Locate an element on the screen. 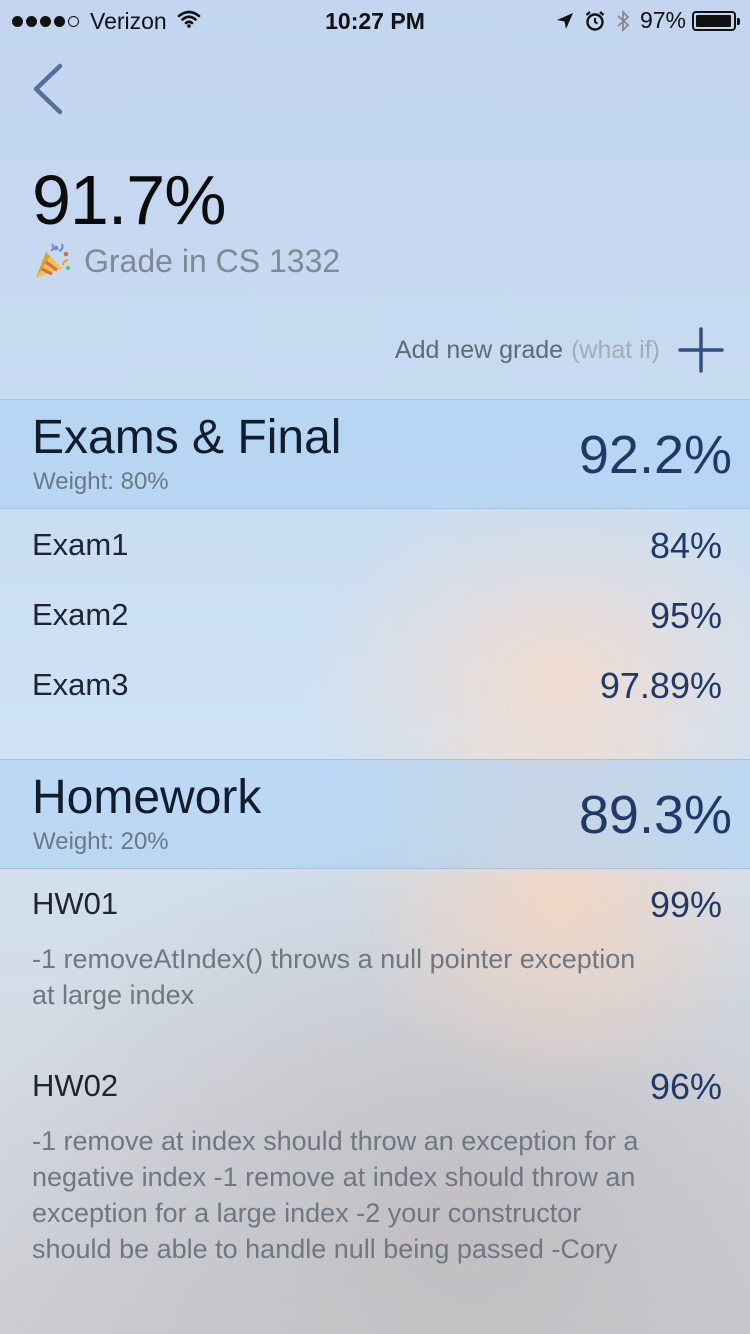 Image resolution: width=750 pixels, height=1334 pixels. bluetooth-icon is located at coordinates (623, 20).